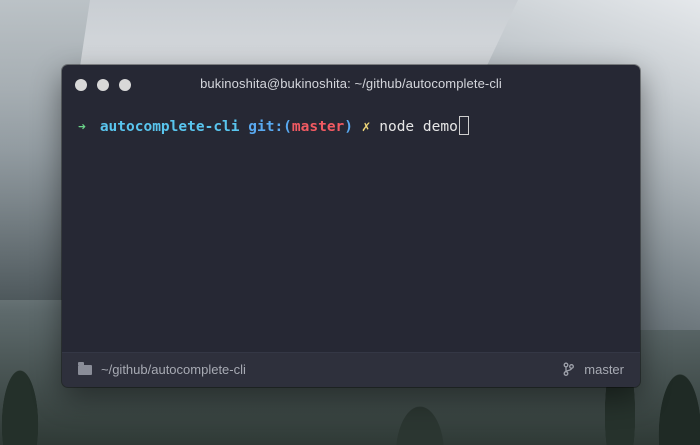 This screenshot has width=700, height=445. Describe the element at coordinates (173, 369) in the screenshot. I see `status-path: ~/github/autocomplete-cli` at that location.